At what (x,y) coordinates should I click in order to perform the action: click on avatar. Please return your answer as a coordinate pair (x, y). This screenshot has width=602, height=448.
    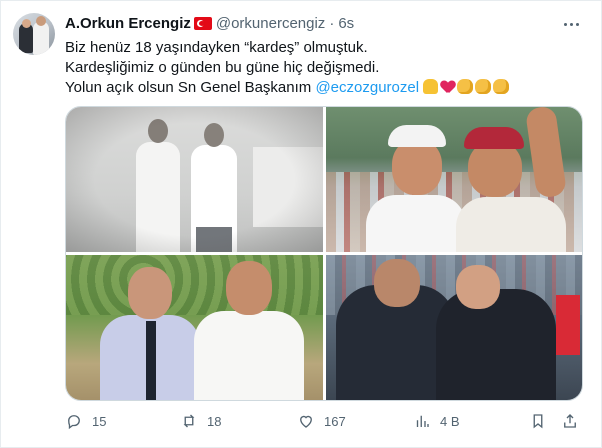
    Looking at the image, I should click on (34, 34).